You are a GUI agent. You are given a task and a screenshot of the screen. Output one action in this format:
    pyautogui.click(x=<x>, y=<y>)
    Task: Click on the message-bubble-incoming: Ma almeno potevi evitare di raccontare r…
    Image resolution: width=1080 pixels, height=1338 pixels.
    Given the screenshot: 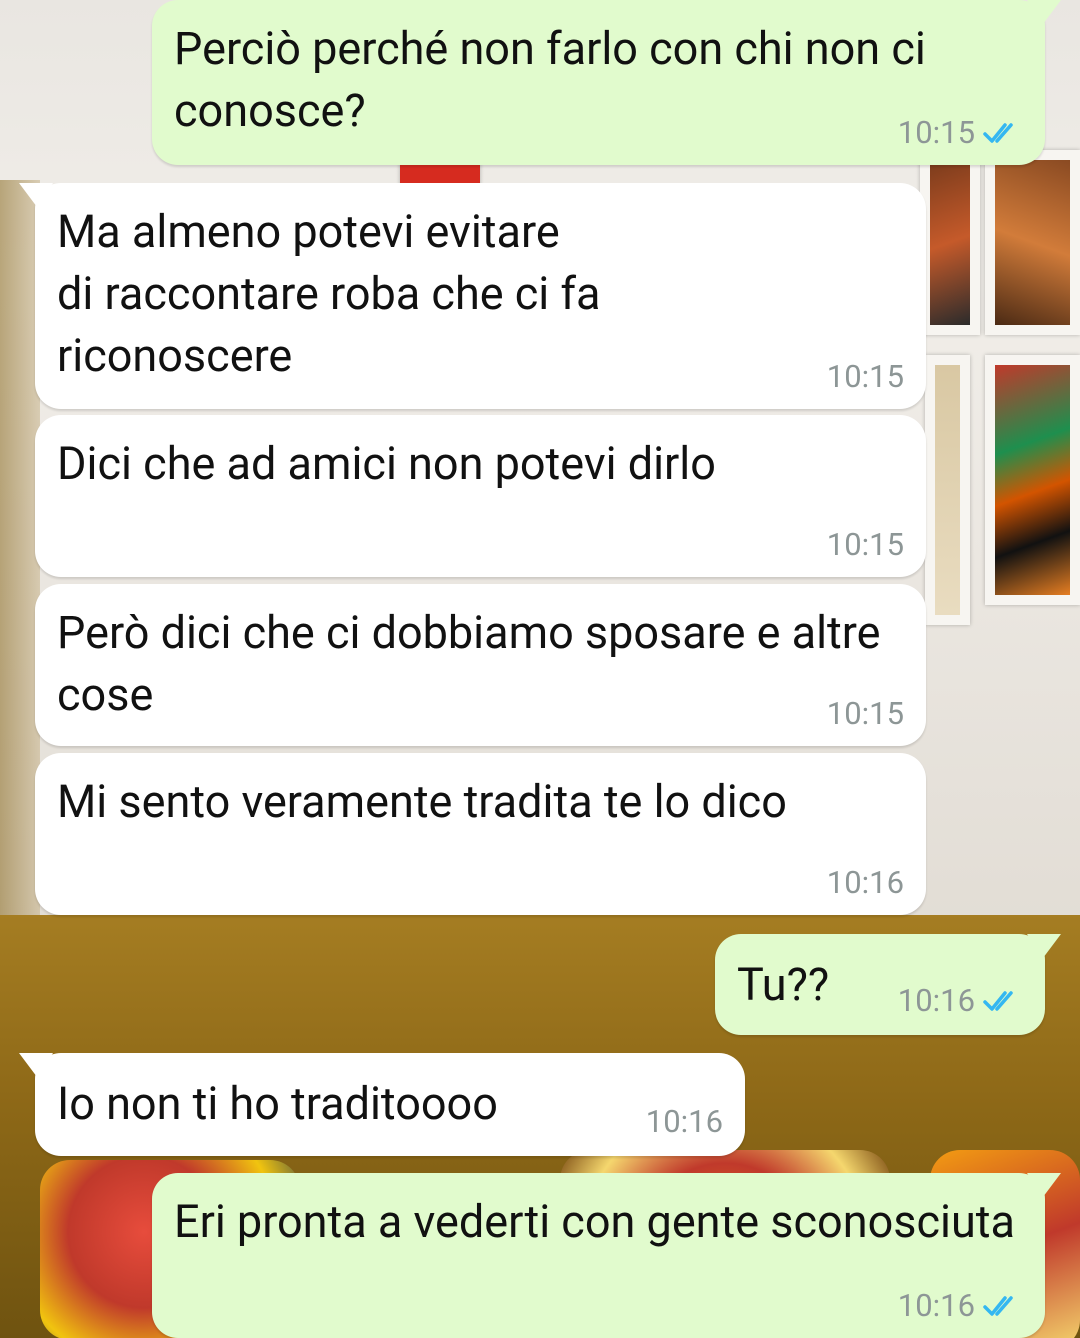 What is the action you would take?
    pyautogui.click(x=472, y=296)
    